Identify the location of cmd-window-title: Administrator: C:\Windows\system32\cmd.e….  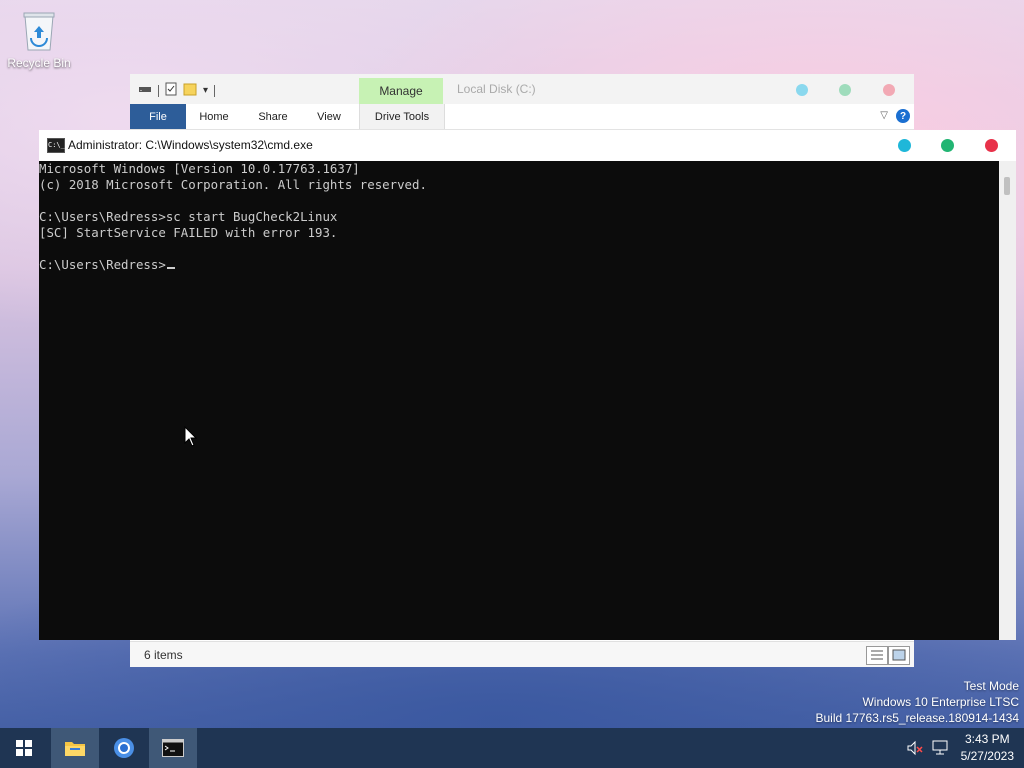
(190, 145).